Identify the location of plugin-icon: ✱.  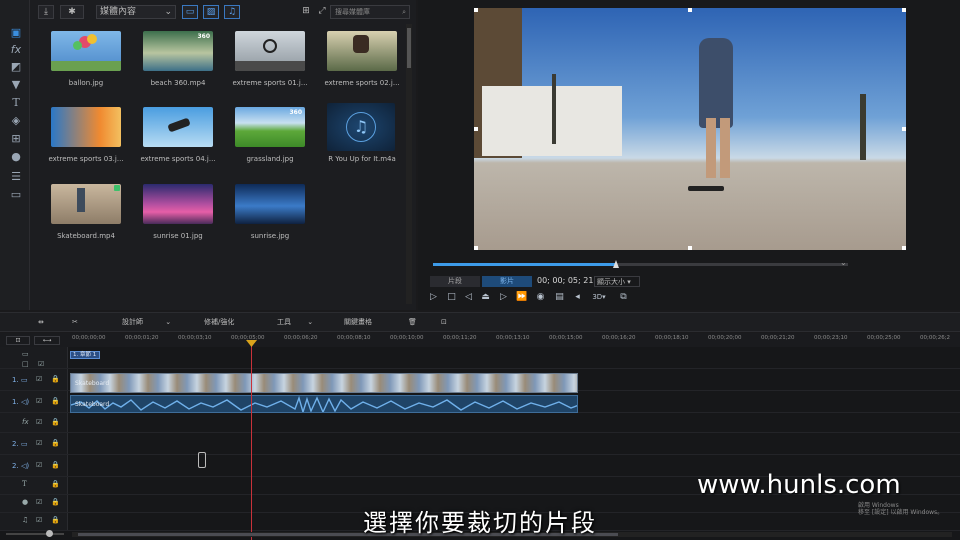
(72, 12).